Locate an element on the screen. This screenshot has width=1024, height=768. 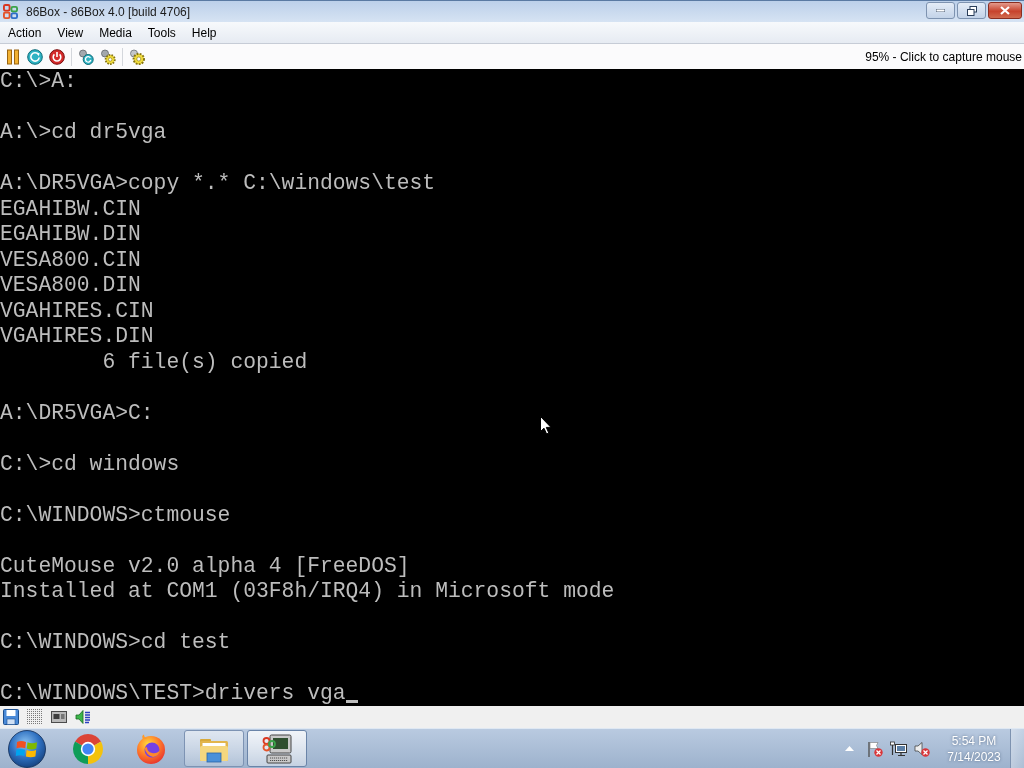
console-line: C:\>A: is located at coordinates (38, 82).